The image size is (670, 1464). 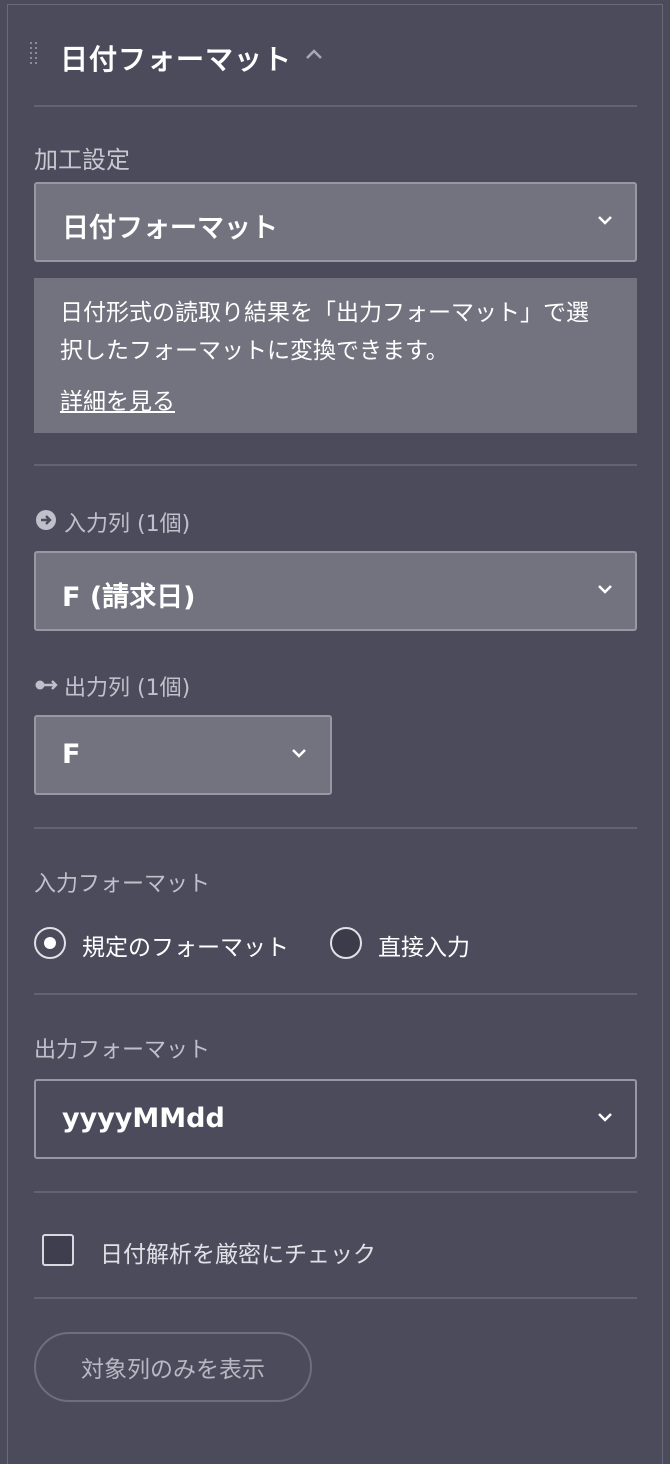 What do you see at coordinates (185, 948) in the screenshot?
I see `radio-label: 規定のフォーマット` at bounding box center [185, 948].